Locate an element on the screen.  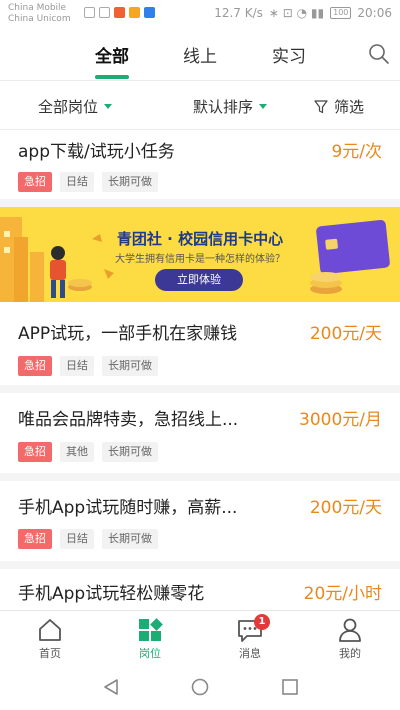
list-item: app下载/试玩小任务 9元/次 急招 日结 长期可做 is located at coordinates (200, 165).